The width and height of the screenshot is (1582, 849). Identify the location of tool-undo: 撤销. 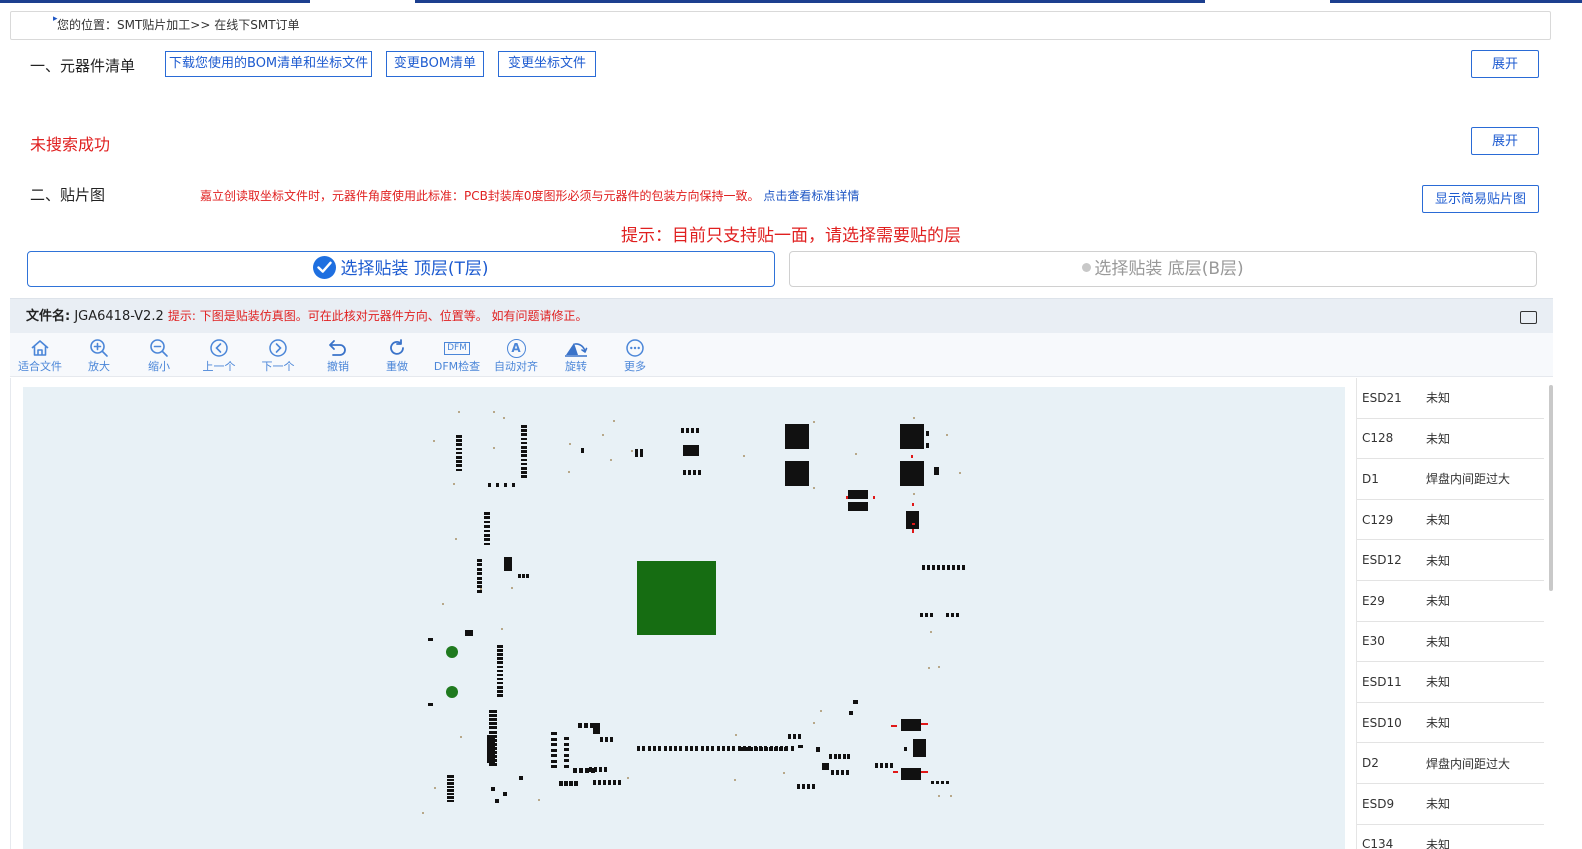
(338, 355).